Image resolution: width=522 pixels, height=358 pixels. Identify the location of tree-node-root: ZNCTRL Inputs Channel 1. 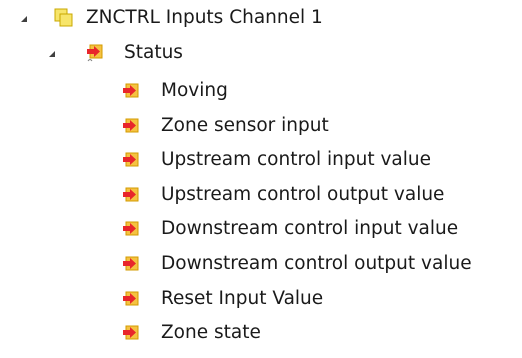
(210, 18).